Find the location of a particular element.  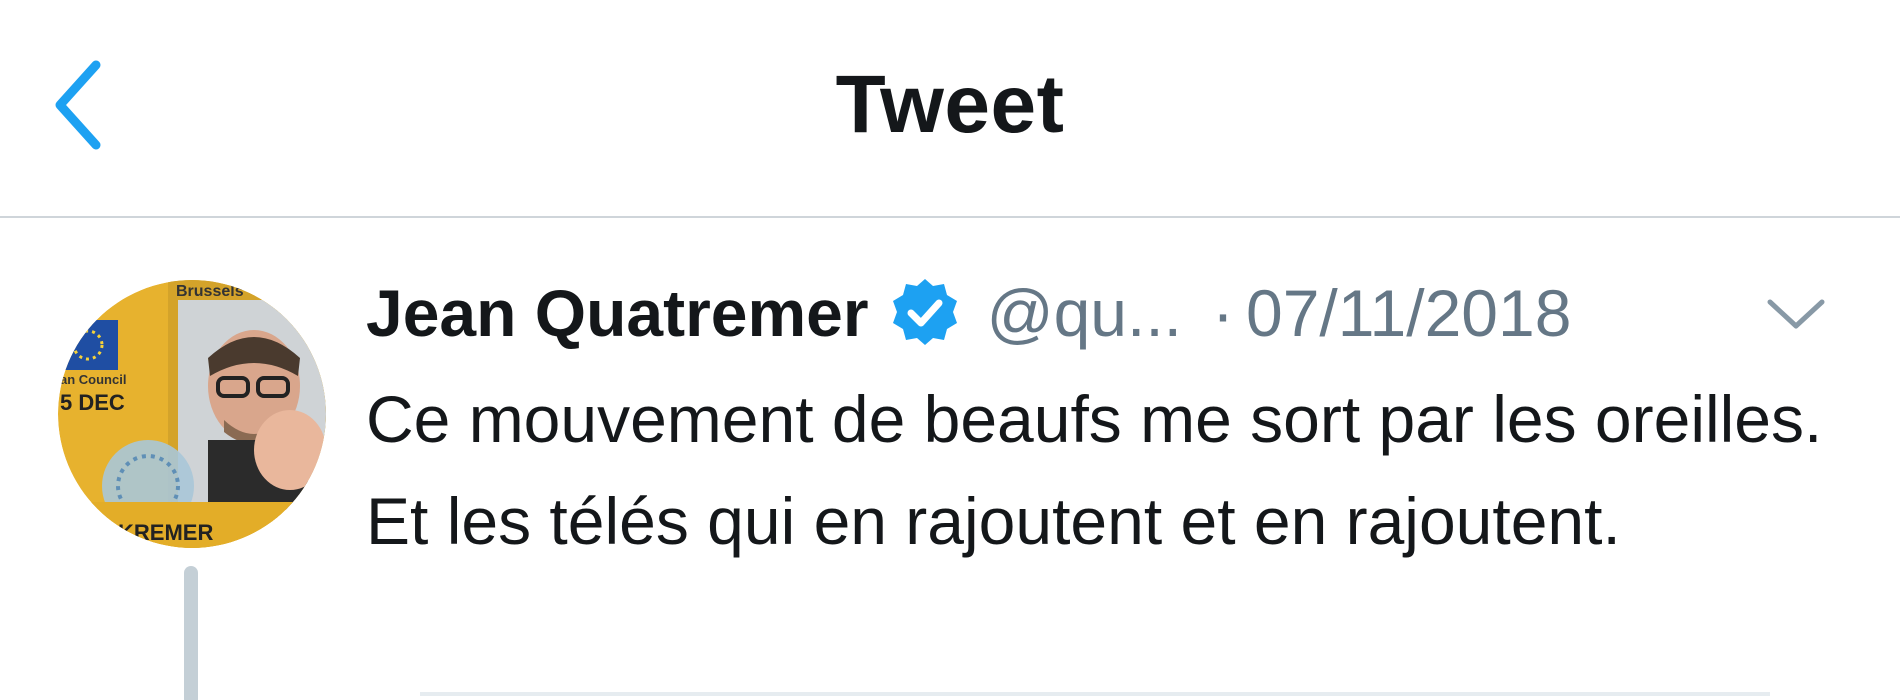

avatar-label-bottom: KREMER is located at coordinates (165, 532).